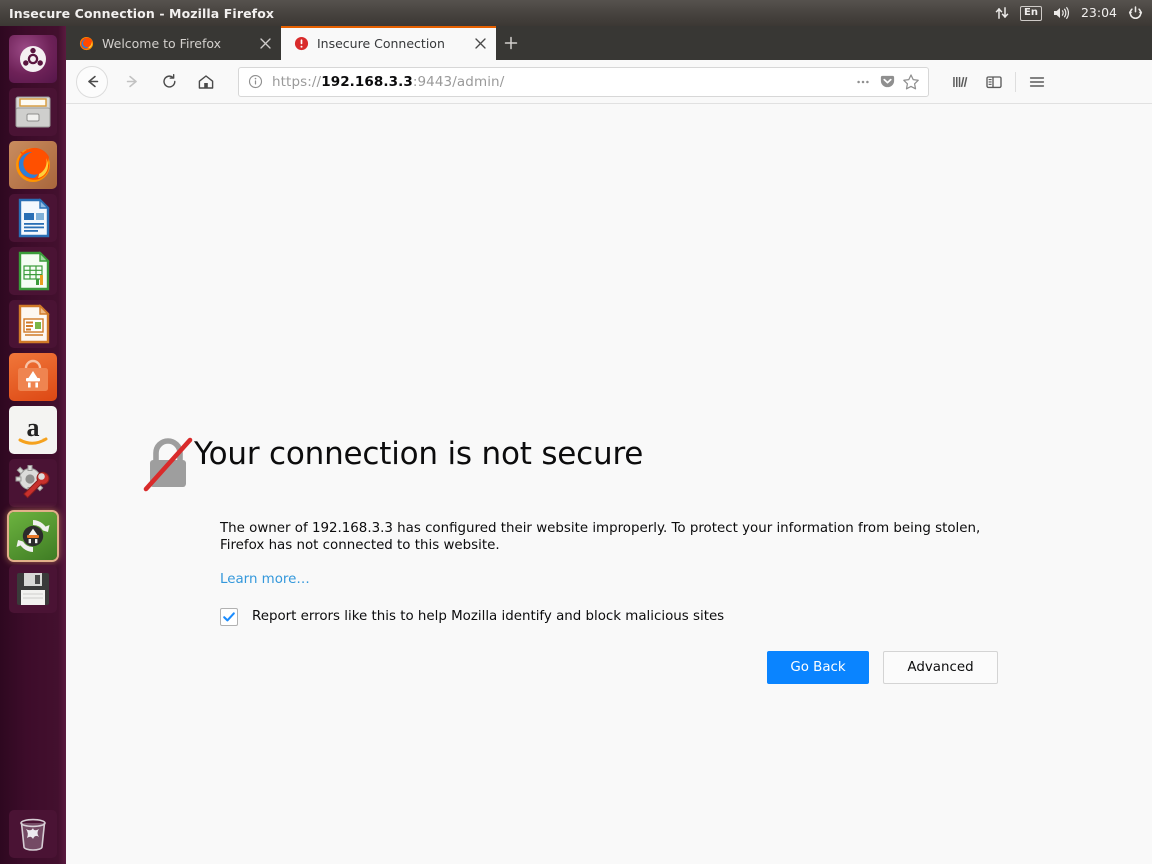 The height and width of the screenshot is (864, 1152). I want to click on plus-icon, so click(511, 43).